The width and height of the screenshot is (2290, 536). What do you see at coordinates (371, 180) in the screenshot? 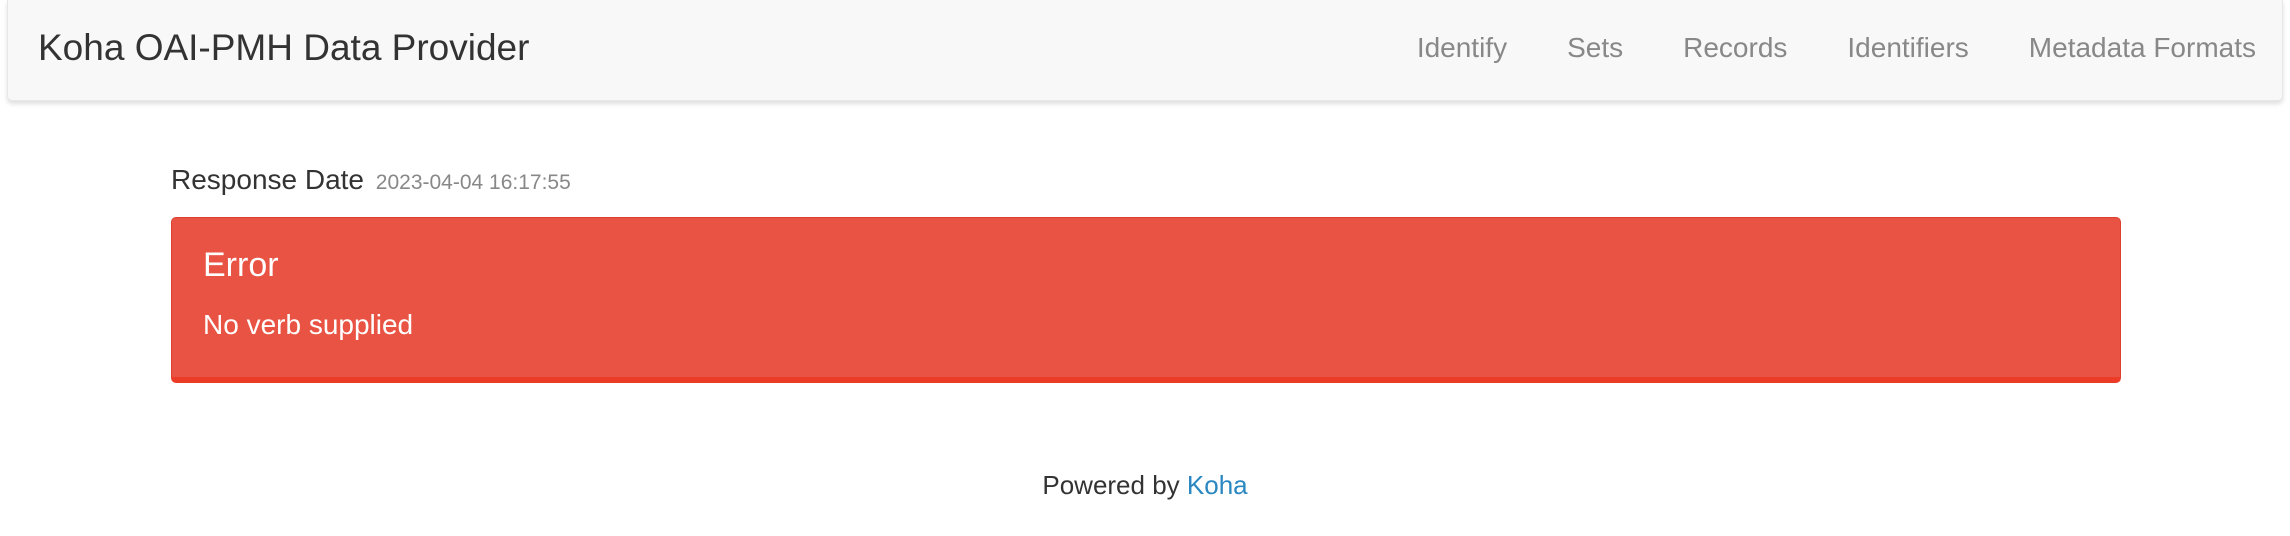
I see `response-date: Response Date 2023-04-04 16:17:55` at bounding box center [371, 180].